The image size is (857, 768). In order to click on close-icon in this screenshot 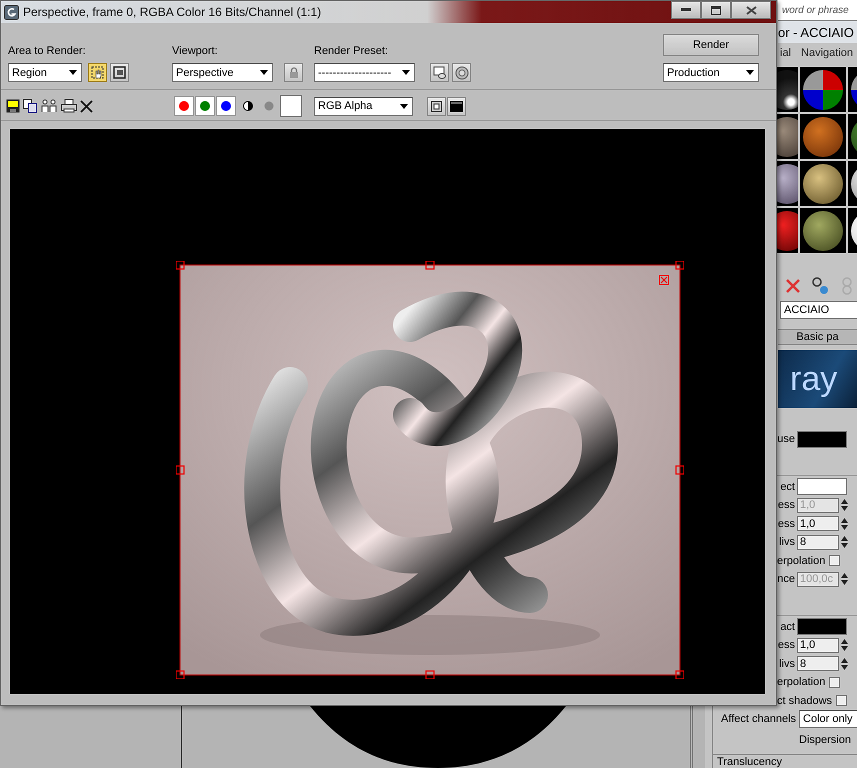, I will do `click(751, 10)`.